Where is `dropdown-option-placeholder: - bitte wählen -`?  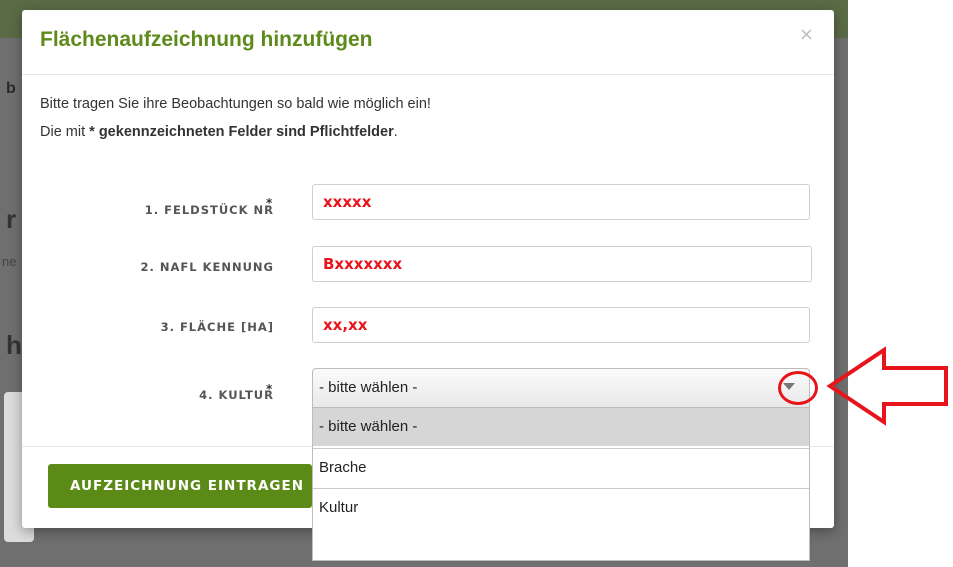
dropdown-option-placeholder: - bitte wählen - is located at coordinates (561, 427).